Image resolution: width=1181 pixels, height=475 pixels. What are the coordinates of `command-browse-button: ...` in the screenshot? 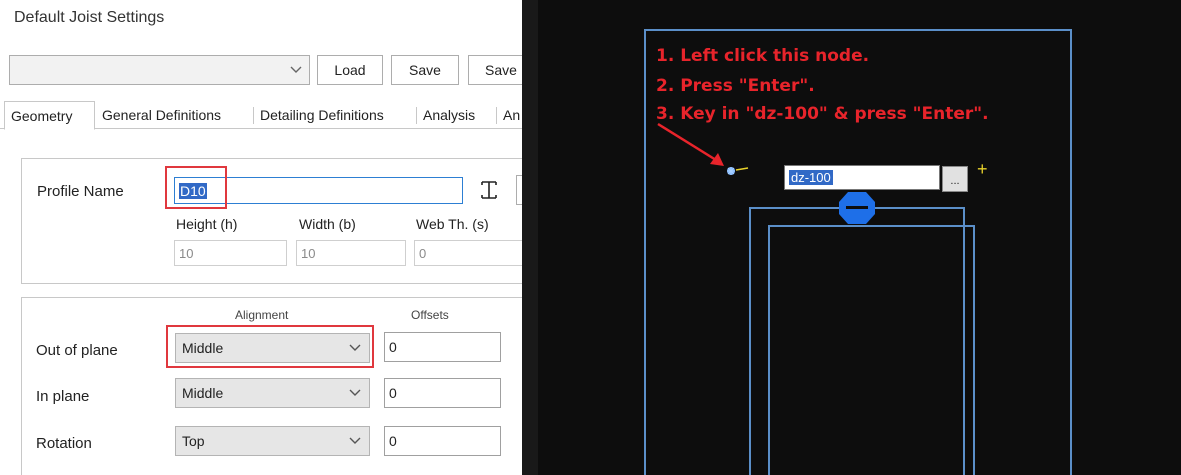 It's located at (955, 179).